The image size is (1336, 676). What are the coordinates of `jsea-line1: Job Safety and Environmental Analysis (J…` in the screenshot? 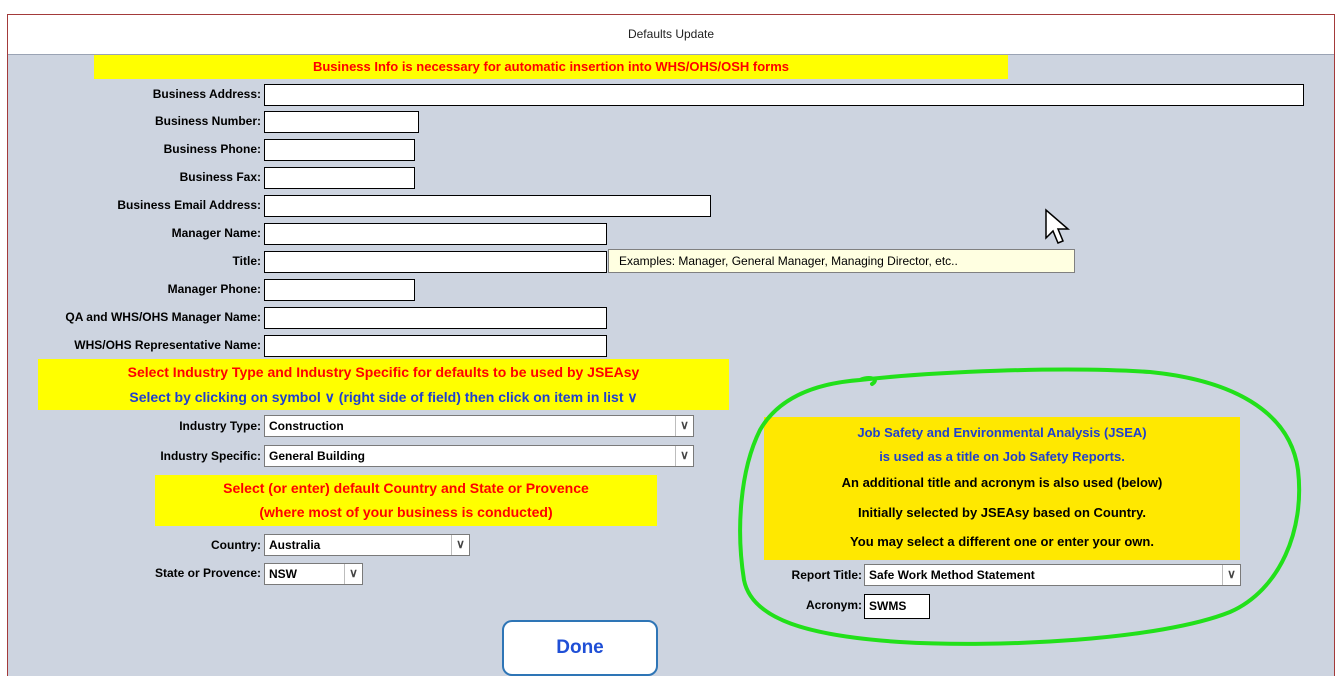 It's located at (1002, 432).